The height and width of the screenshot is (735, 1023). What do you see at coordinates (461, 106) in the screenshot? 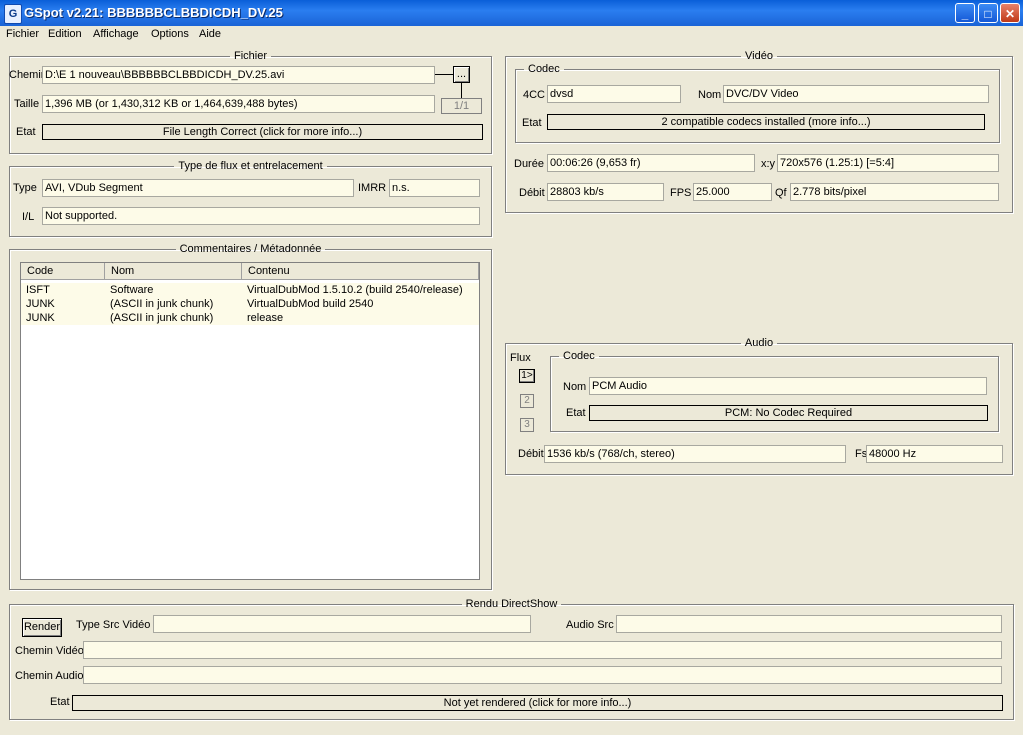
I see `page-indicator: 1/1` at bounding box center [461, 106].